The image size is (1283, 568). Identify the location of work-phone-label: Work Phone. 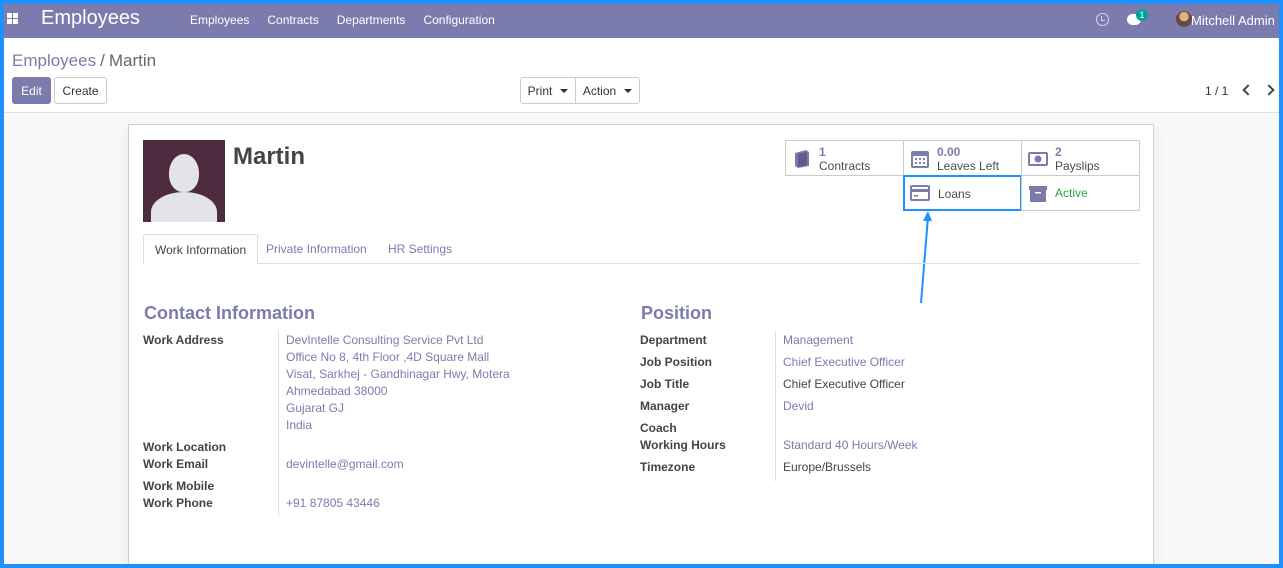
(178, 503).